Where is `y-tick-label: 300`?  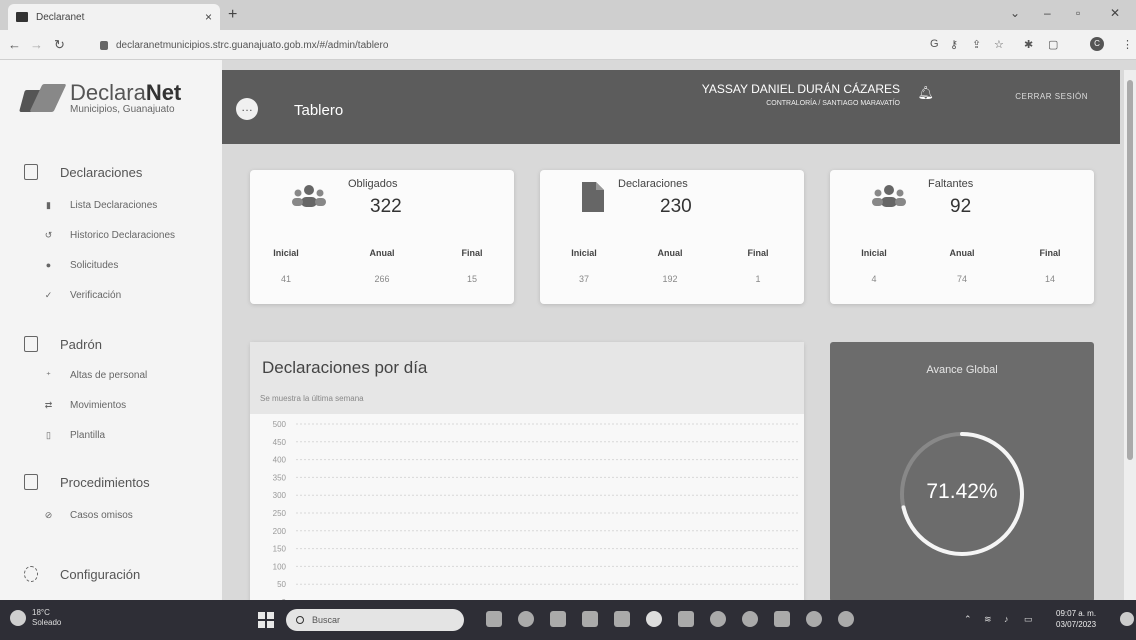
y-tick-label: 300 is located at coordinates (280, 495).